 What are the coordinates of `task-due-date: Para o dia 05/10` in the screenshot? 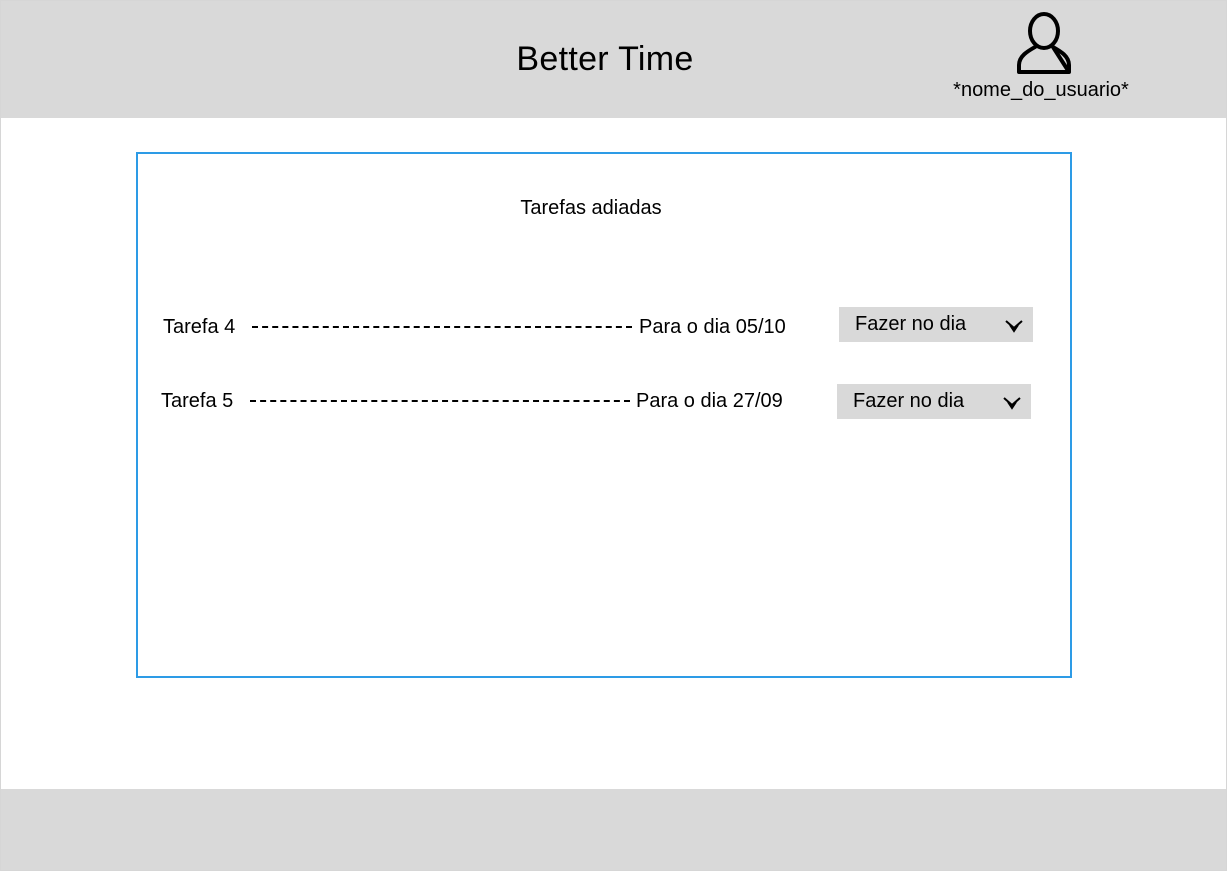 It's located at (712, 327).